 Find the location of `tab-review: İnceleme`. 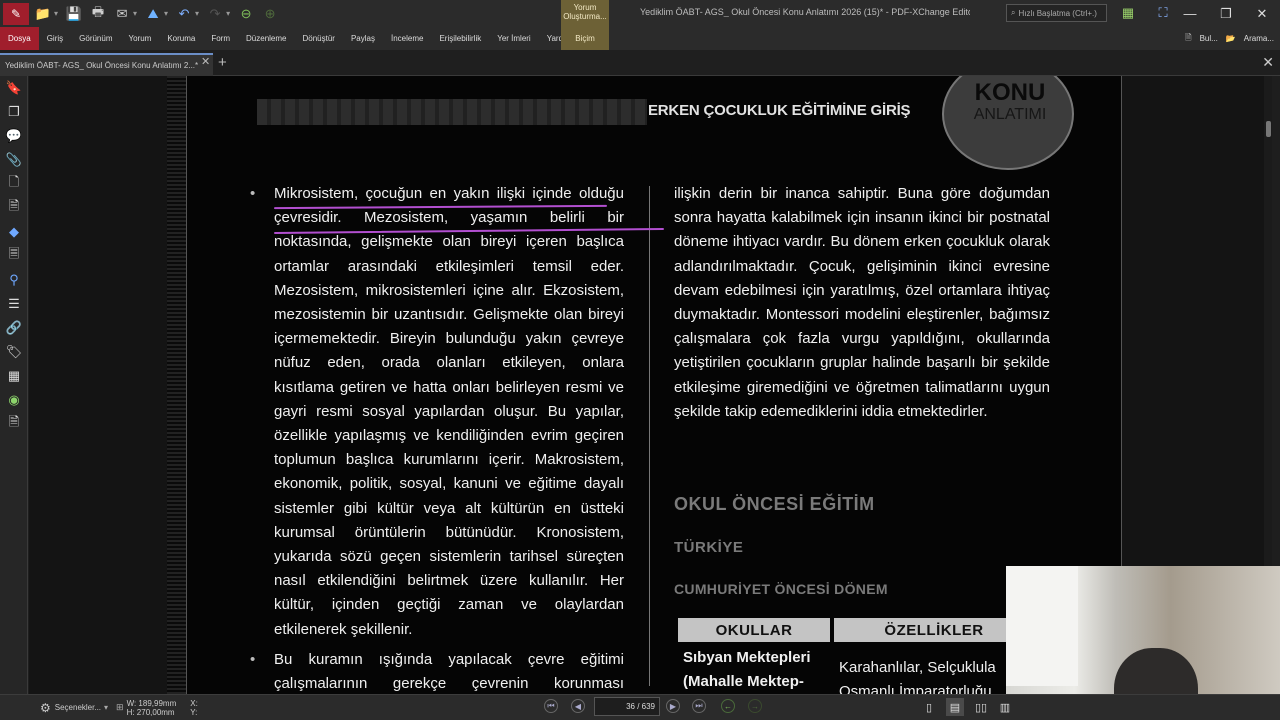

tab-review: İnceleme is located at coordinates (407, 38).